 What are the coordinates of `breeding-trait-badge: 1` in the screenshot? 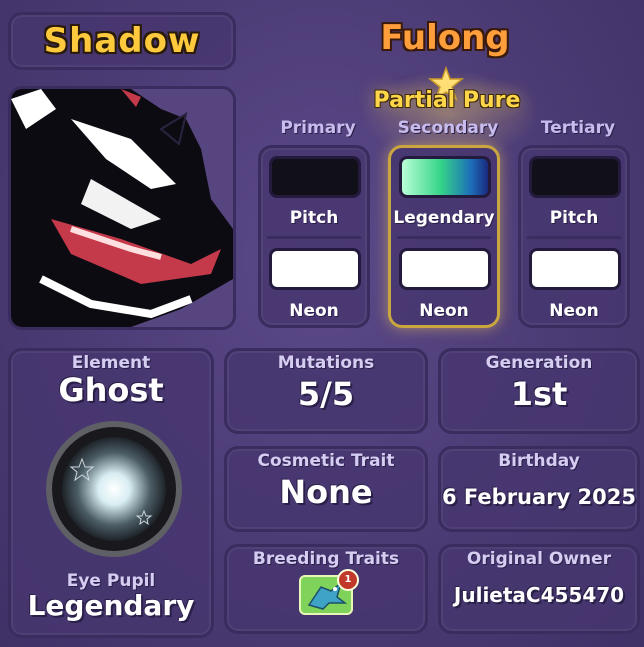 It's located at (348, 580).